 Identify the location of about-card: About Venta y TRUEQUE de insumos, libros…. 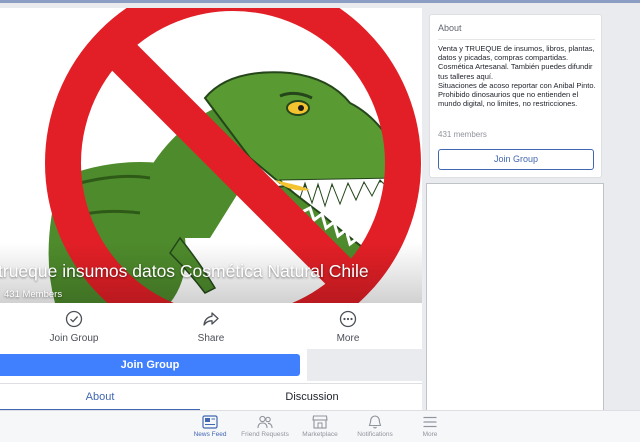
(515, 96).